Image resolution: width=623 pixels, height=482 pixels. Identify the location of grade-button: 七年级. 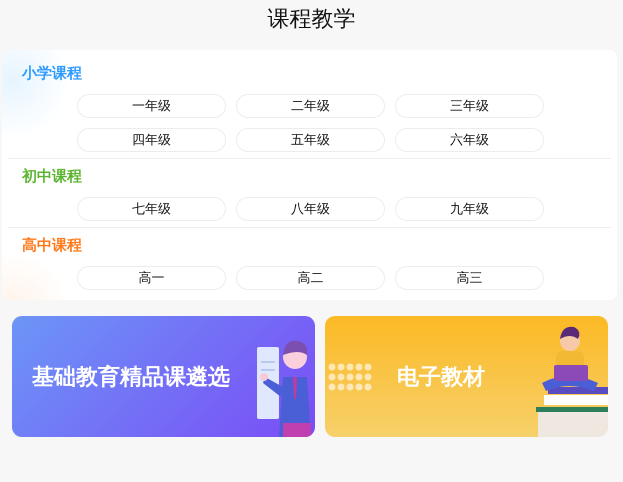
(151, 209).